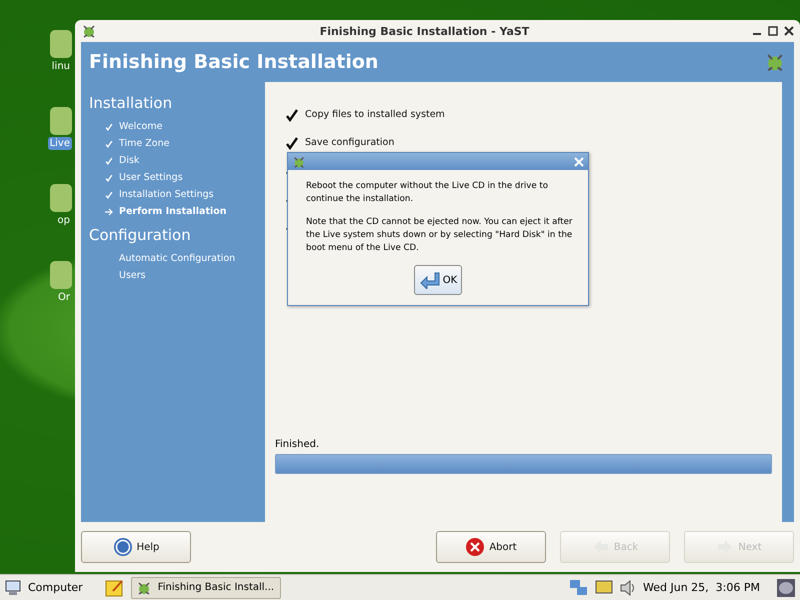  Describe the element at coordinates (786, 588) in the screenshot. I see `workspace-icon` at that location.